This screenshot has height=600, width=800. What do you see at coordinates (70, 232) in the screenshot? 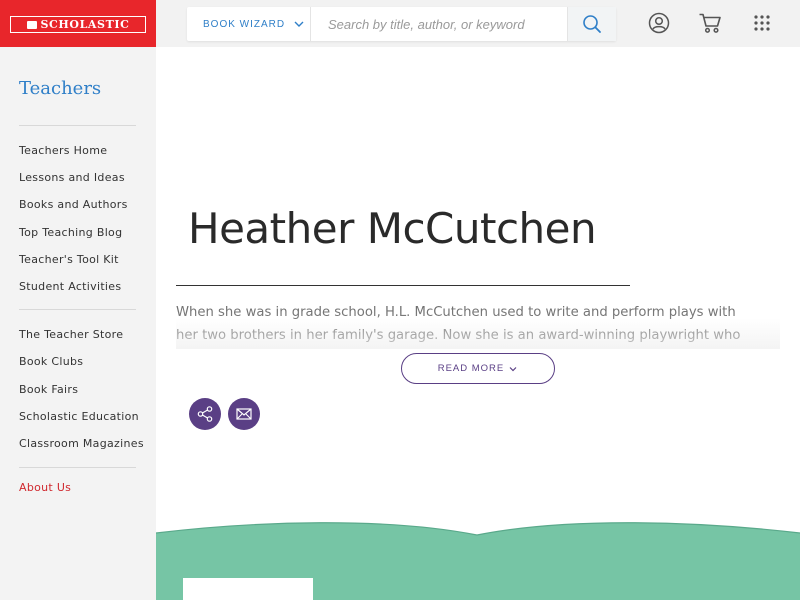
I see `sidebar-item-top-teaching-blog: Top Teaching Blog` at bounding box center [70, 232].